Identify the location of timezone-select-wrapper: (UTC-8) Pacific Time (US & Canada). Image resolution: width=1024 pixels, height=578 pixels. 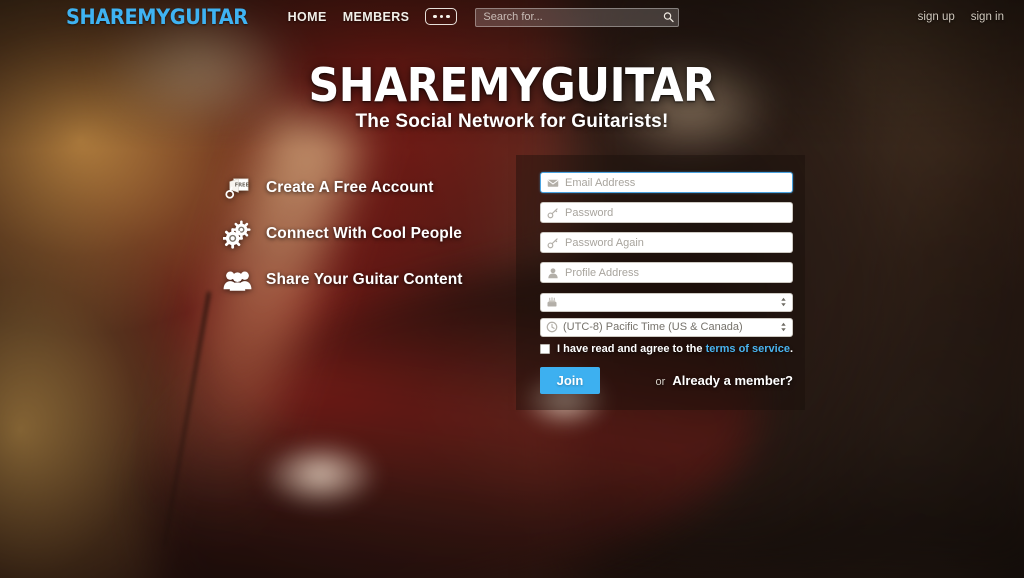
(666, 327).